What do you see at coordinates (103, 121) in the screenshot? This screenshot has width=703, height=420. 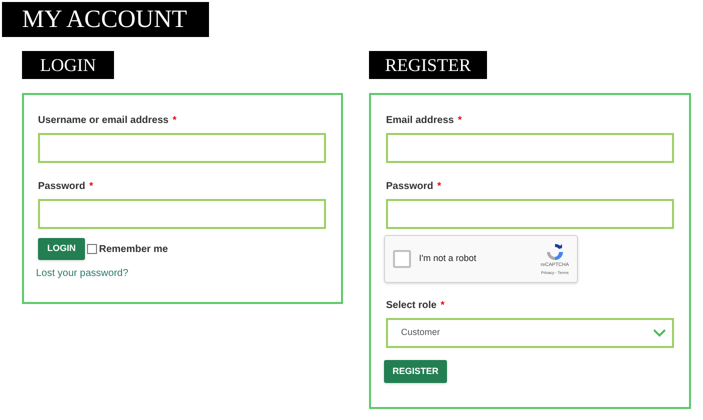 I see `field-label: Username or email address` at bounding box center [103, 121].